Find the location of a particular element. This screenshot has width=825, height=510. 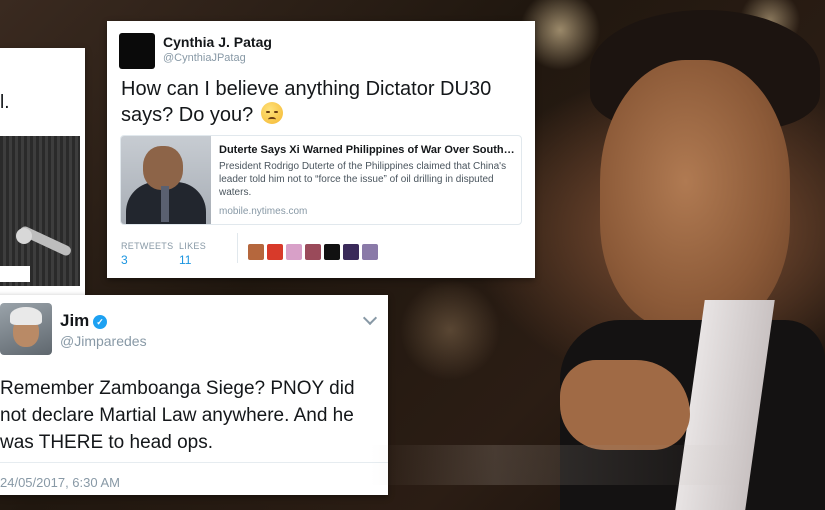

stats-separator is located at coordinates (237, 248).